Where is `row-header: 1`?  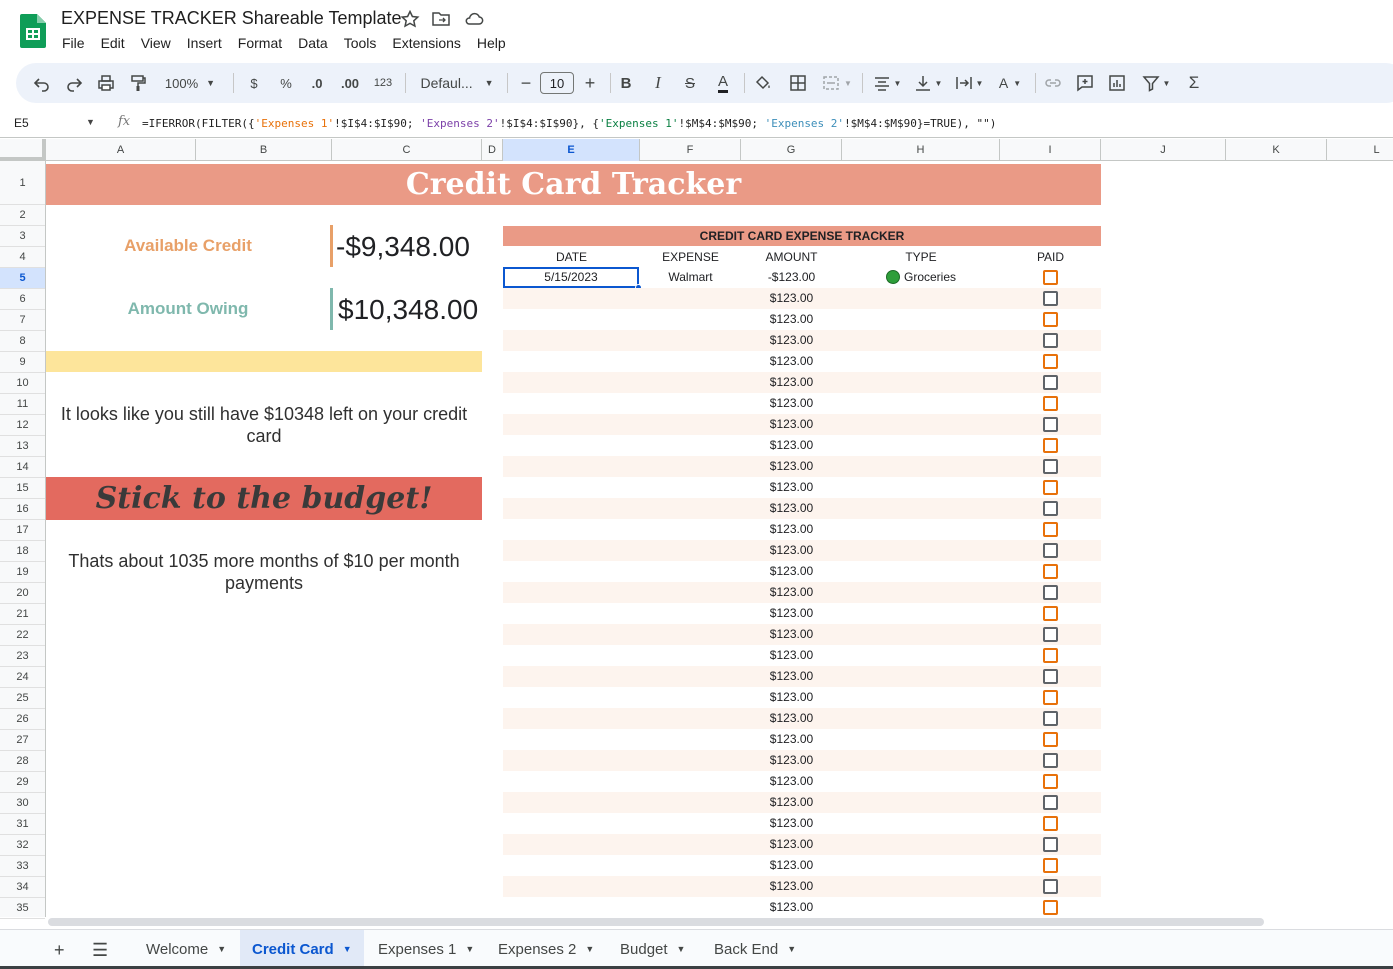
row-header: 1 is located at coordinates (22, 183).